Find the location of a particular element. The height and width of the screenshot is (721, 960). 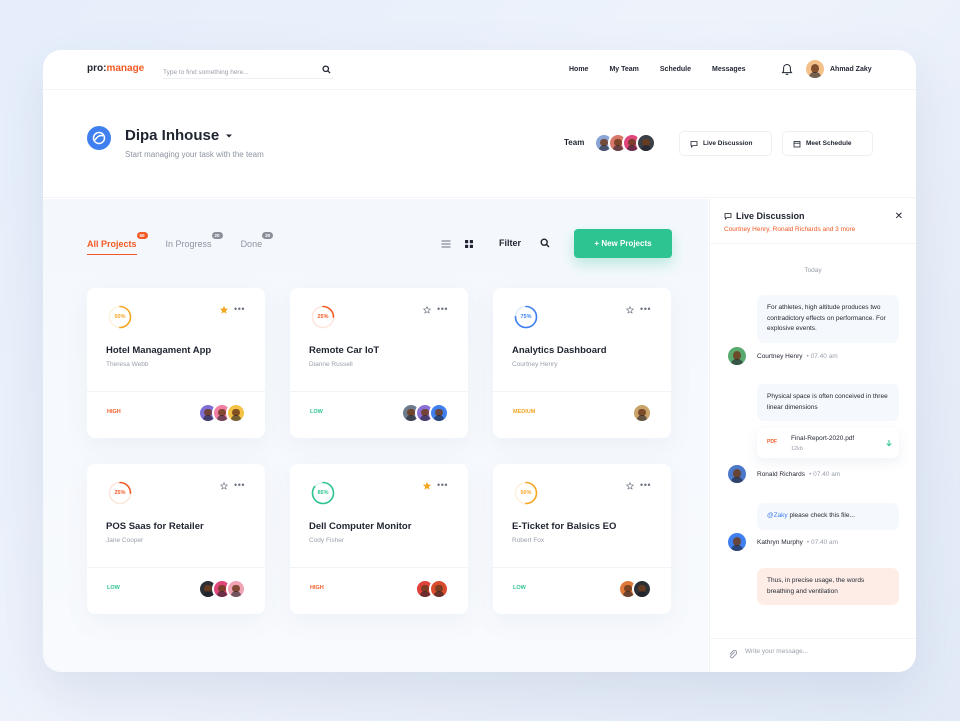

nav-home: Home is located at coordinates (578, 69).